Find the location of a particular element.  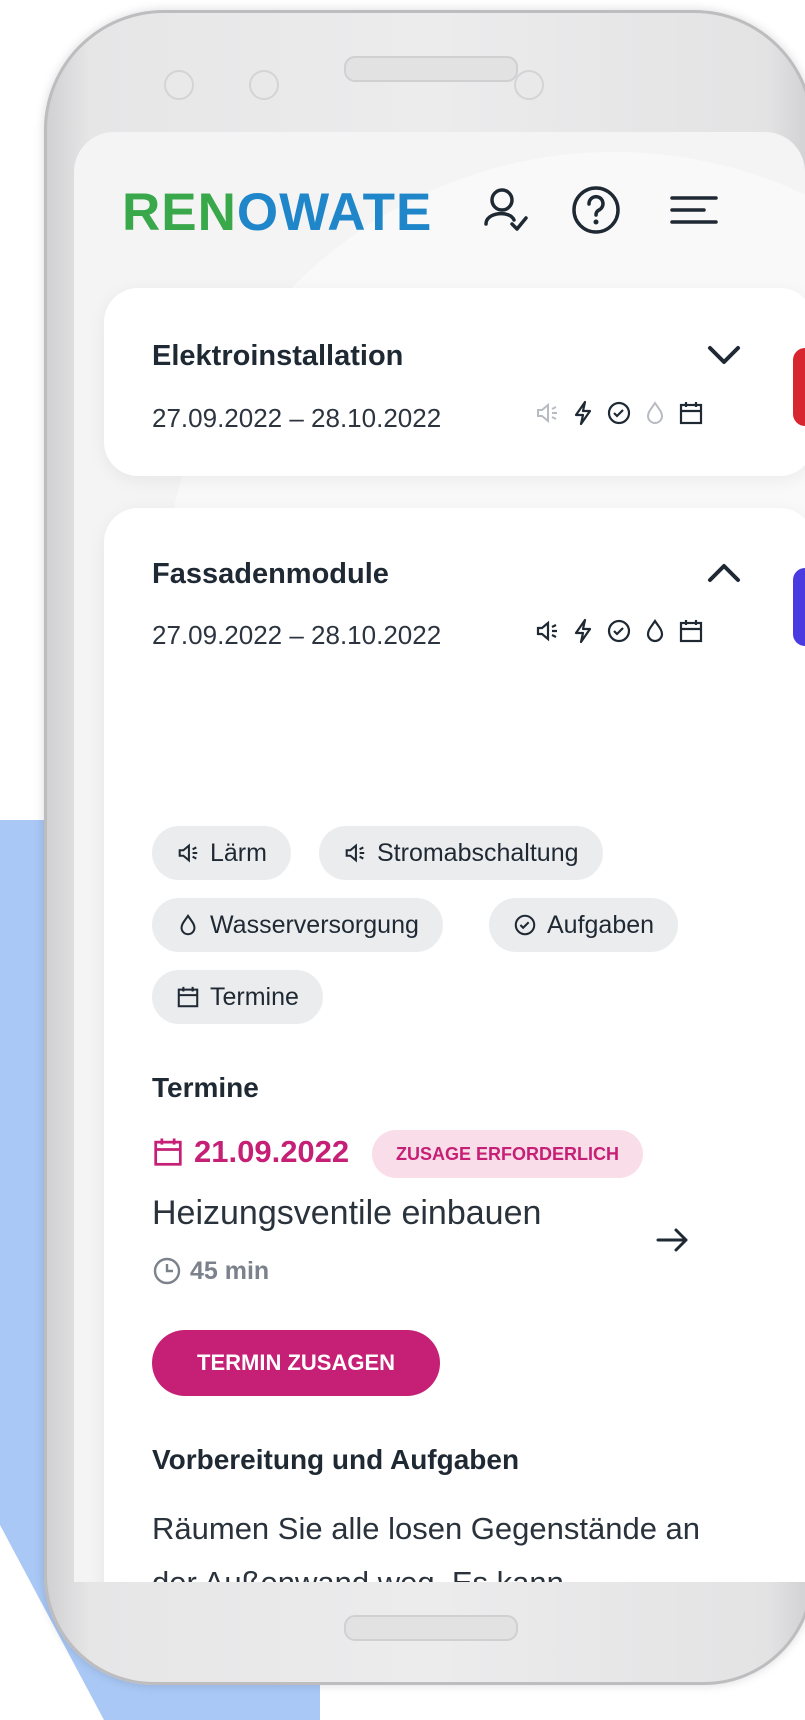

earpiece-speaker is located at coordinates (431, 69).